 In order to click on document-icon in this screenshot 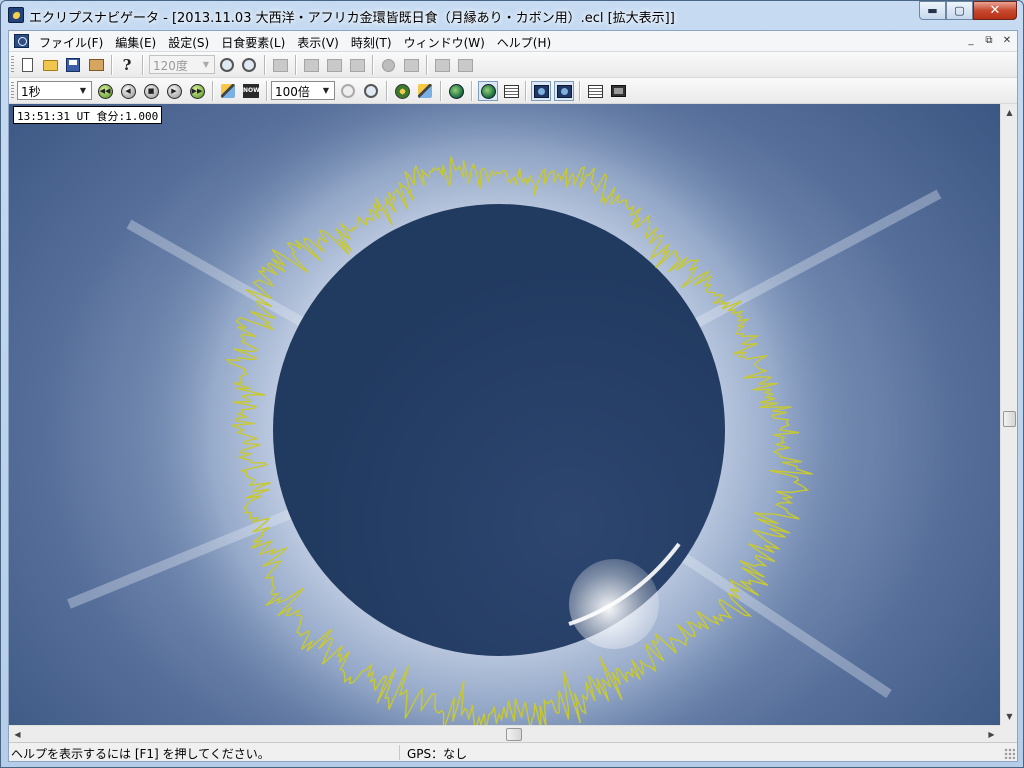, I will do `click(21, 41)`.